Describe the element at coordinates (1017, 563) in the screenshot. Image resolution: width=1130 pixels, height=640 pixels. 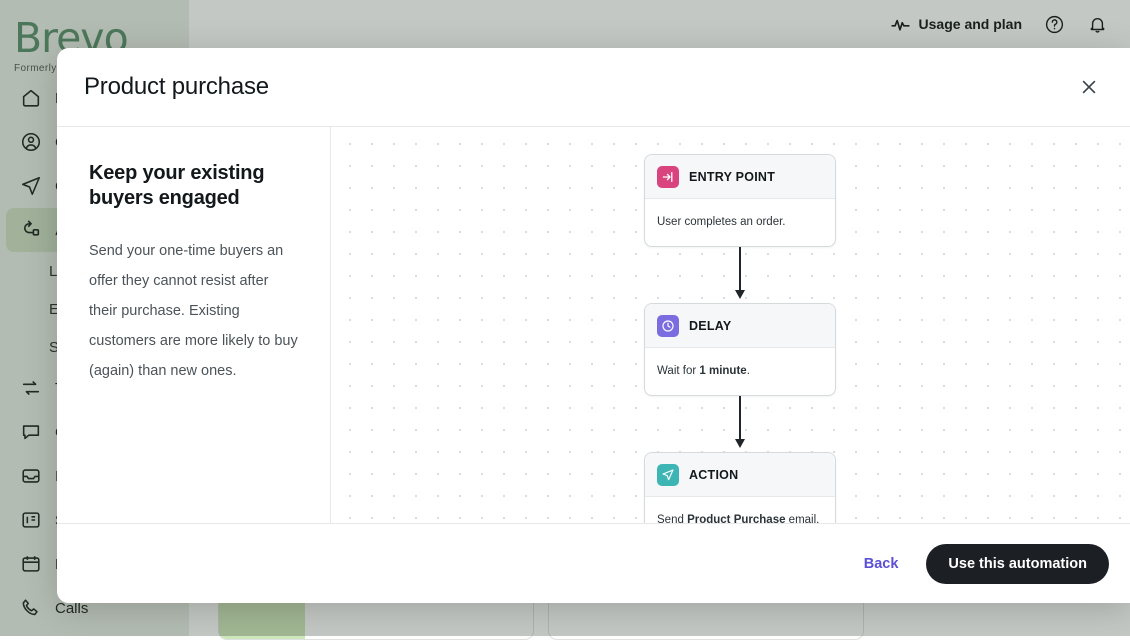
I see `use-this-automation-button: Use this automation` at that location.